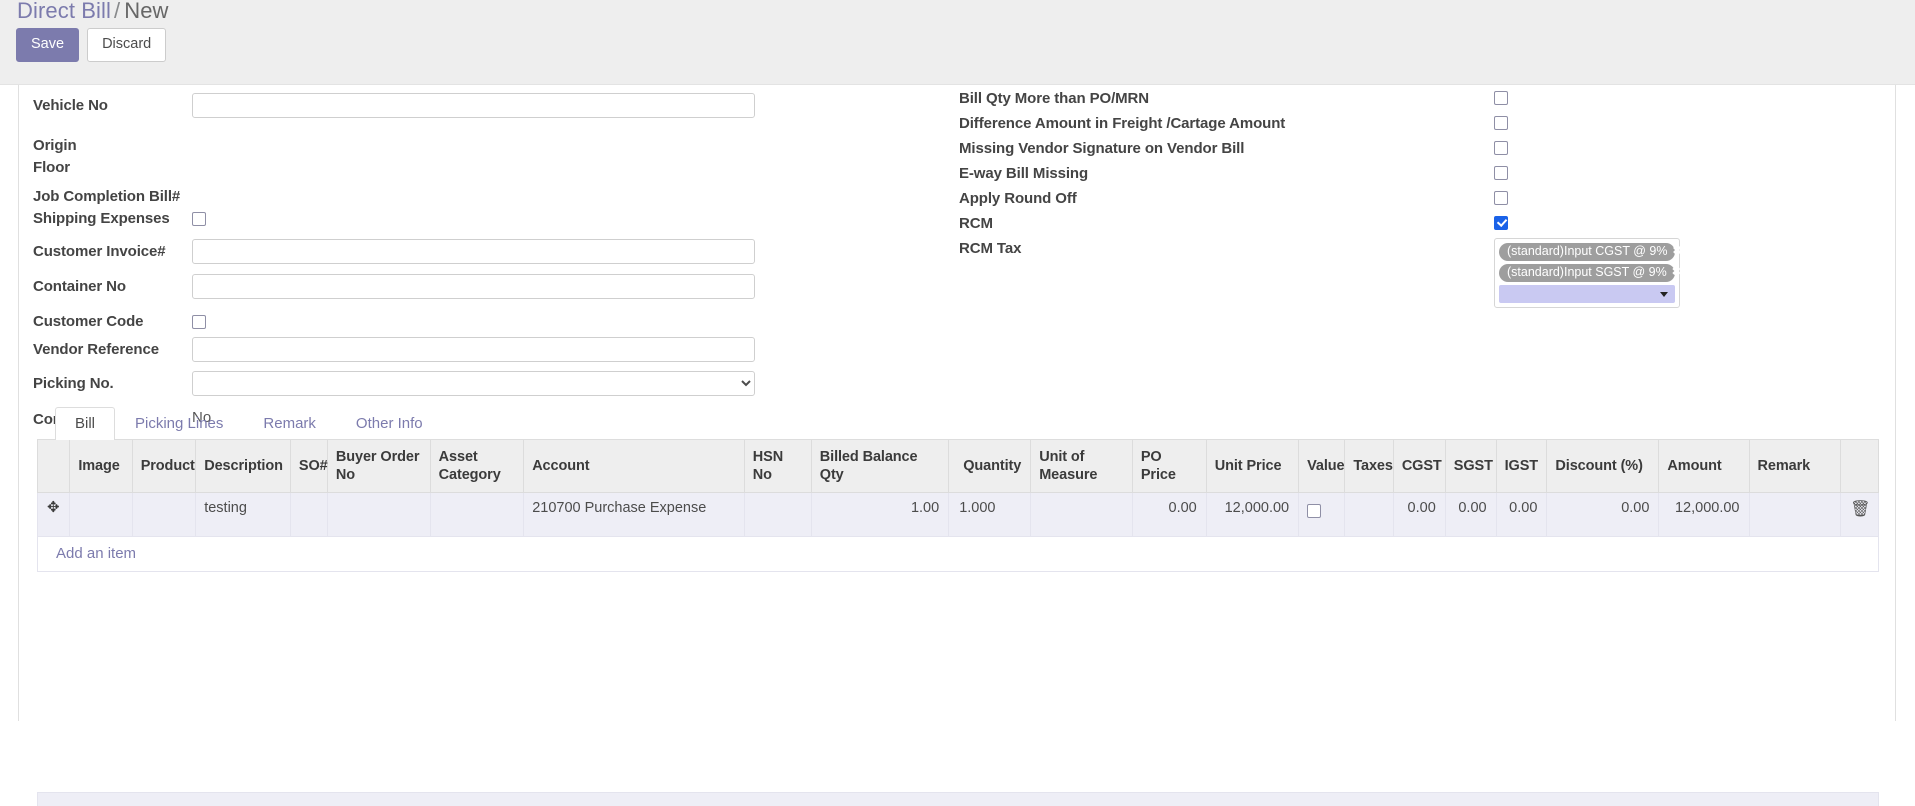  I want to click on missing-vendor-signature-checkbox, so click(1501, 147).